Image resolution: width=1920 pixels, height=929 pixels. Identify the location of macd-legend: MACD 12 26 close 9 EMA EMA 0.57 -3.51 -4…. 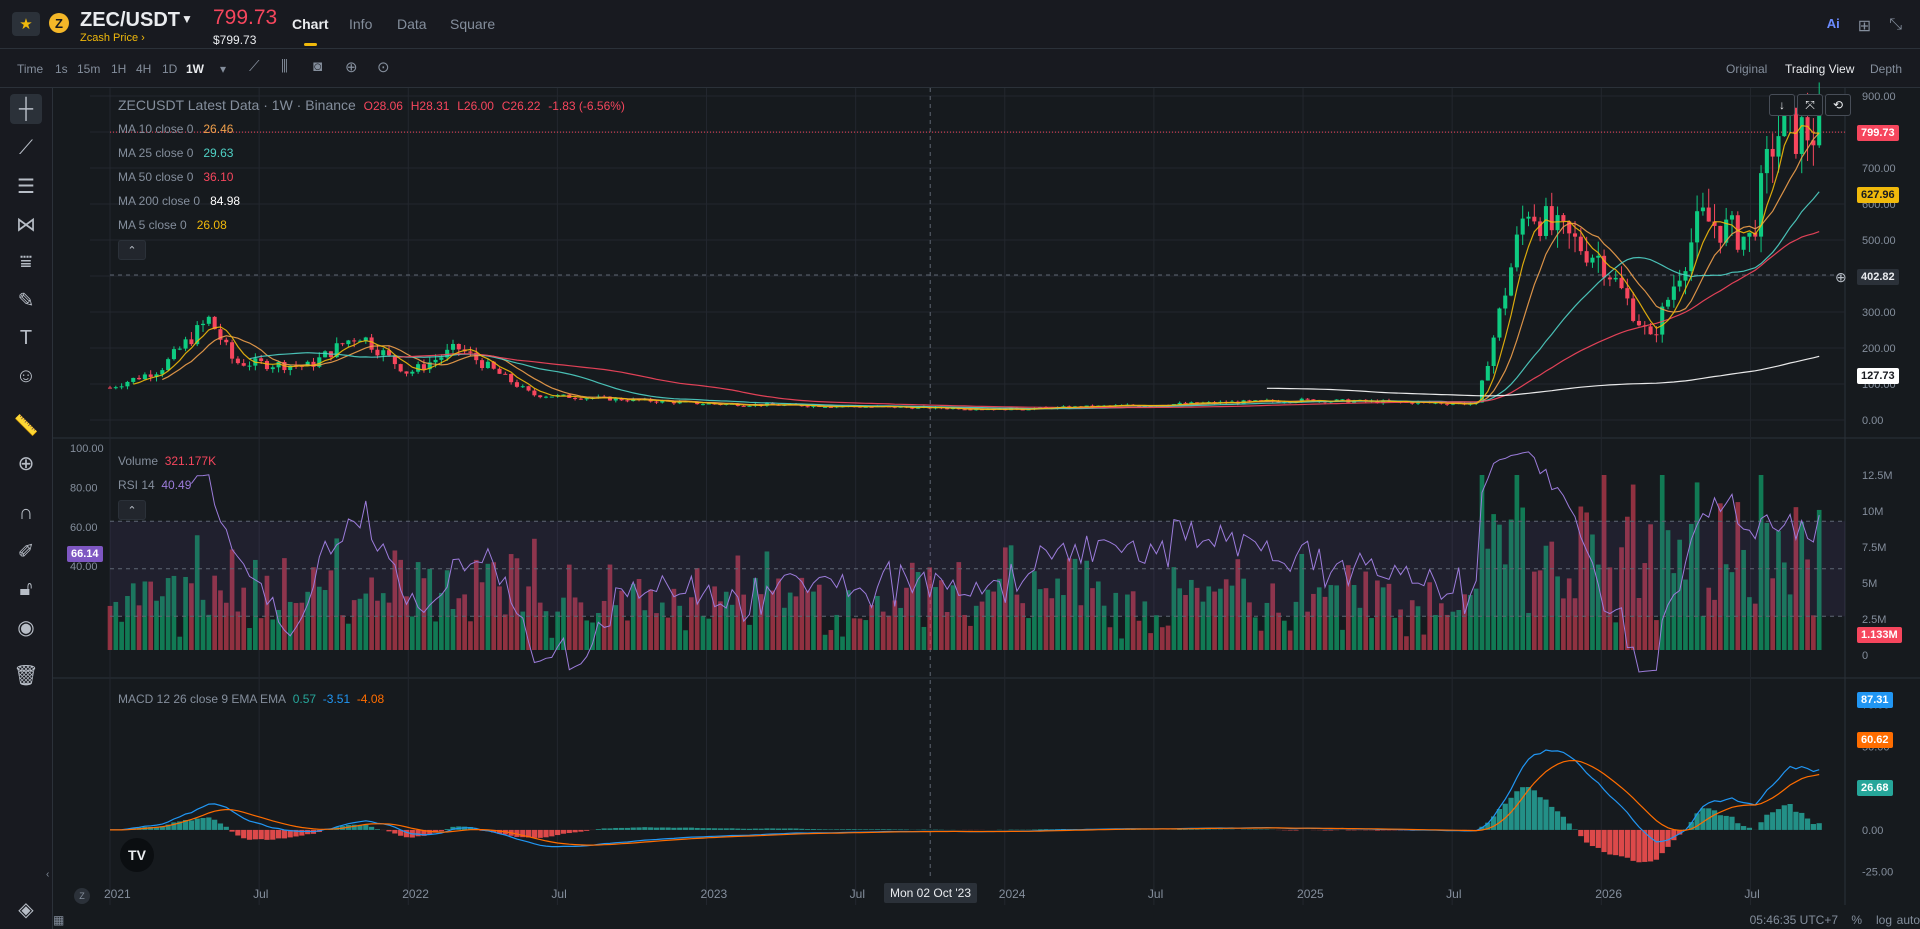
(251, 699).